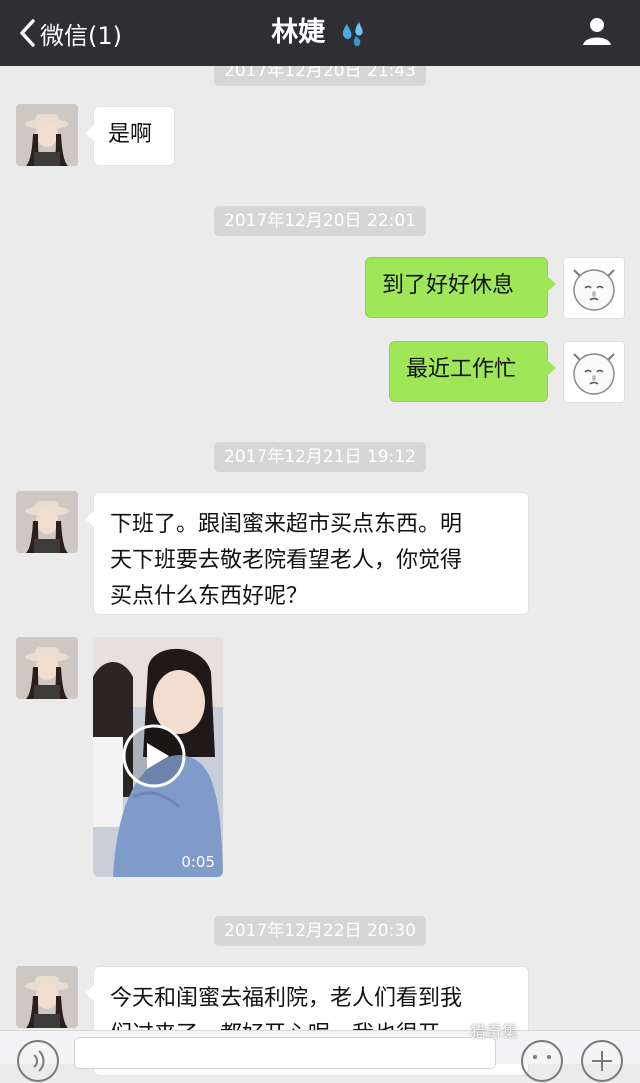  What do you see at coordinates (448, 285) in the screenshot?
I see `message-text: 到了好好休息` at bounding box center [448, 285].